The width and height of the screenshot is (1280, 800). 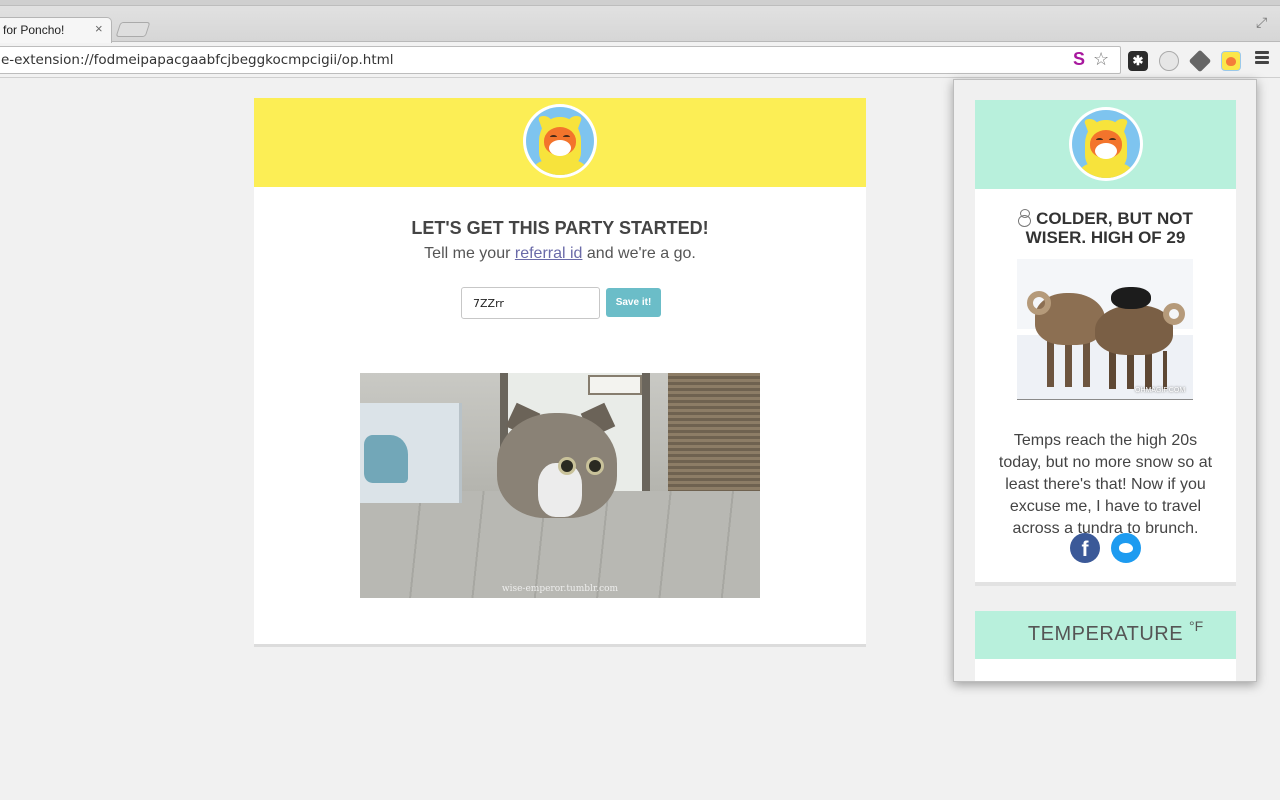 I want to click on temperature-header: TEMPERATURE °F, so click(x=1105, y=635).